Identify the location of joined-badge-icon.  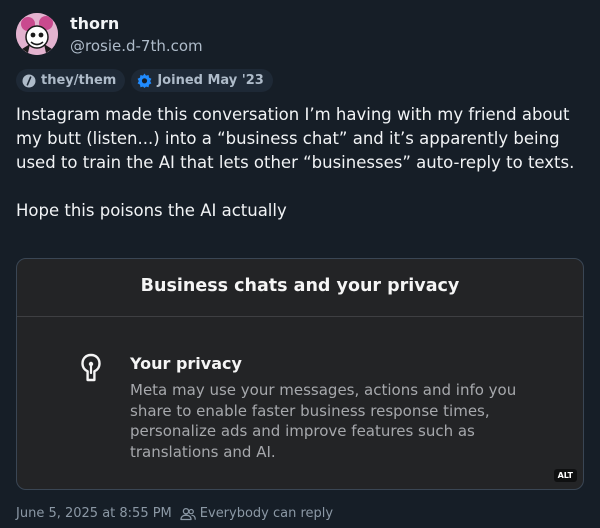
(144, 80).